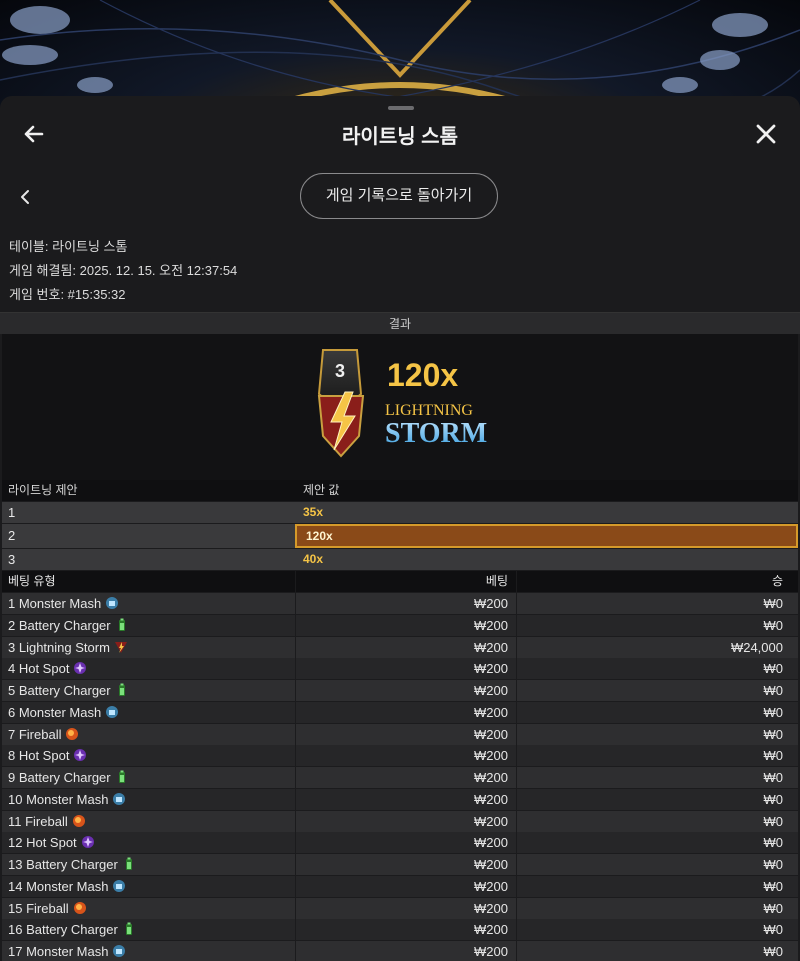 The image size is (800, 961). What do you see at coordinates (148, 951) in the screenshot?
I see `bet-type-cell: 17 Monster Mash` at bounding box center [148, 951].